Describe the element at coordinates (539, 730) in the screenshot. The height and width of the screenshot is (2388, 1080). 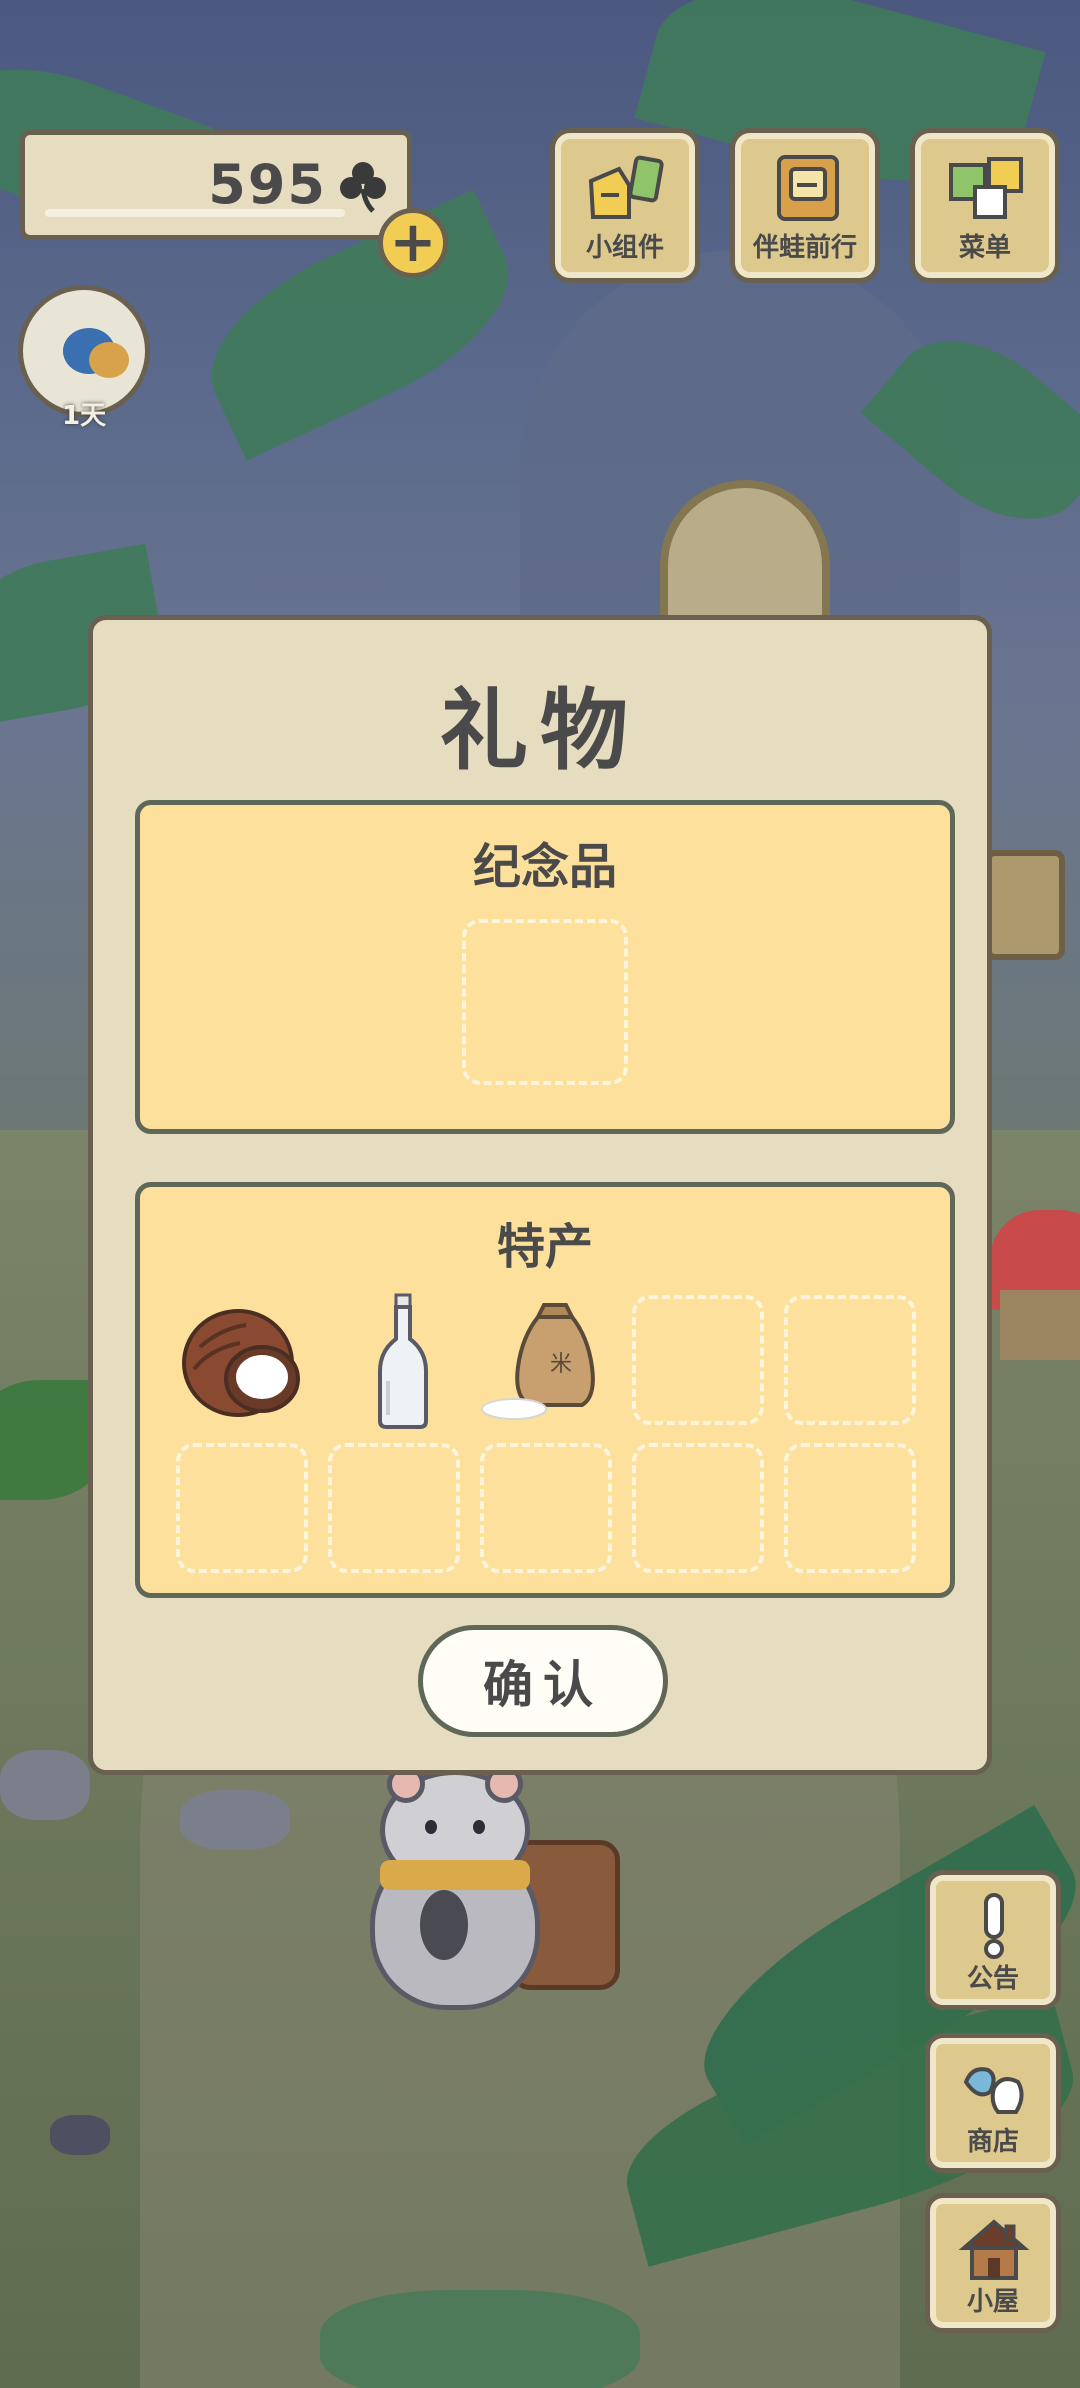
I see `dialog-title: 礼物` at that location.